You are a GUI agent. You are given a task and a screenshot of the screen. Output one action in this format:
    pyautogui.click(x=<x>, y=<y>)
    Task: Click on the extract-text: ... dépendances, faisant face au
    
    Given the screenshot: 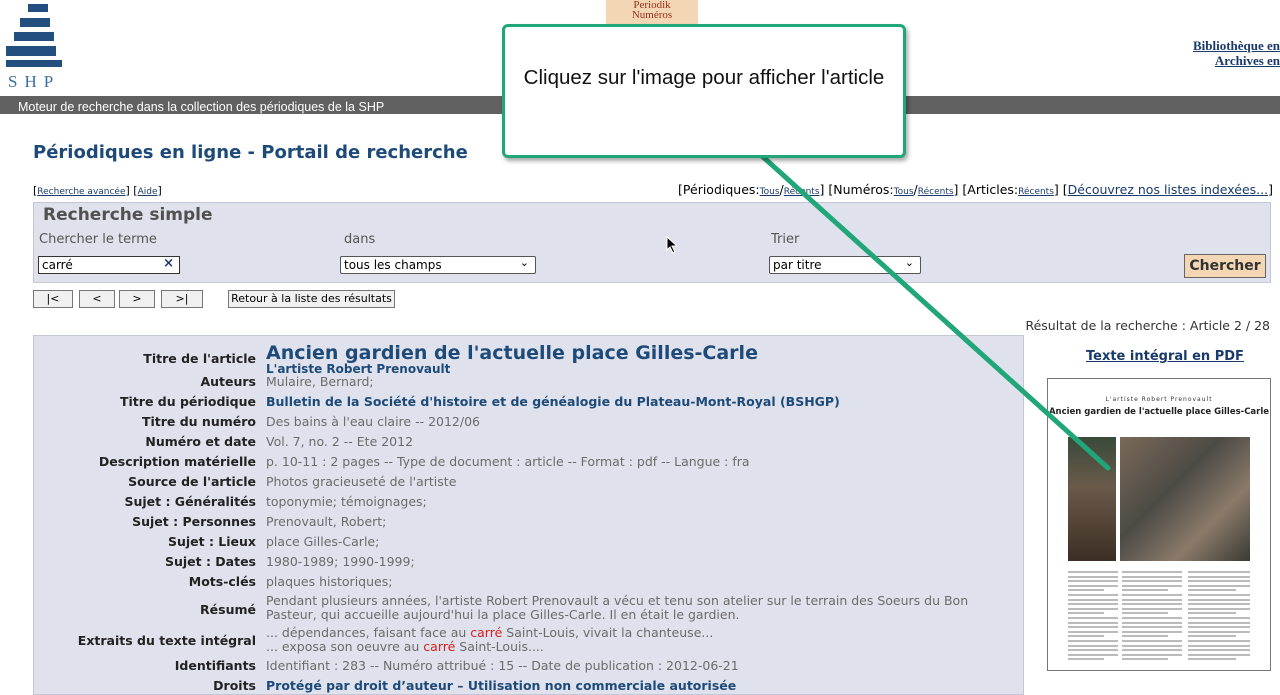 What is the action you would take?
    pyautogui.click(x=368, y=632)
    